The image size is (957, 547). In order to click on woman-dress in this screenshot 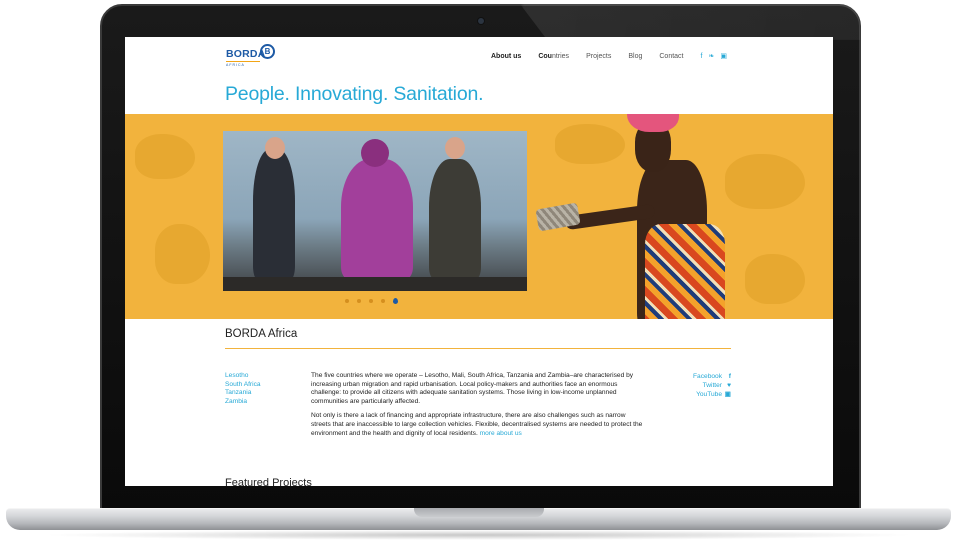, I will do `click(685, 271)`.